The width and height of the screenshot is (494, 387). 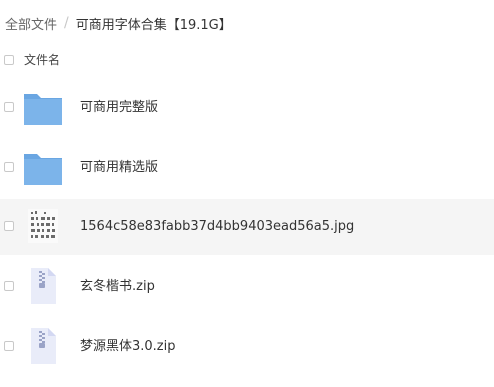 I want to click on file-row-zip: 玄冬楷书.zip, so click(x=247, y=287).